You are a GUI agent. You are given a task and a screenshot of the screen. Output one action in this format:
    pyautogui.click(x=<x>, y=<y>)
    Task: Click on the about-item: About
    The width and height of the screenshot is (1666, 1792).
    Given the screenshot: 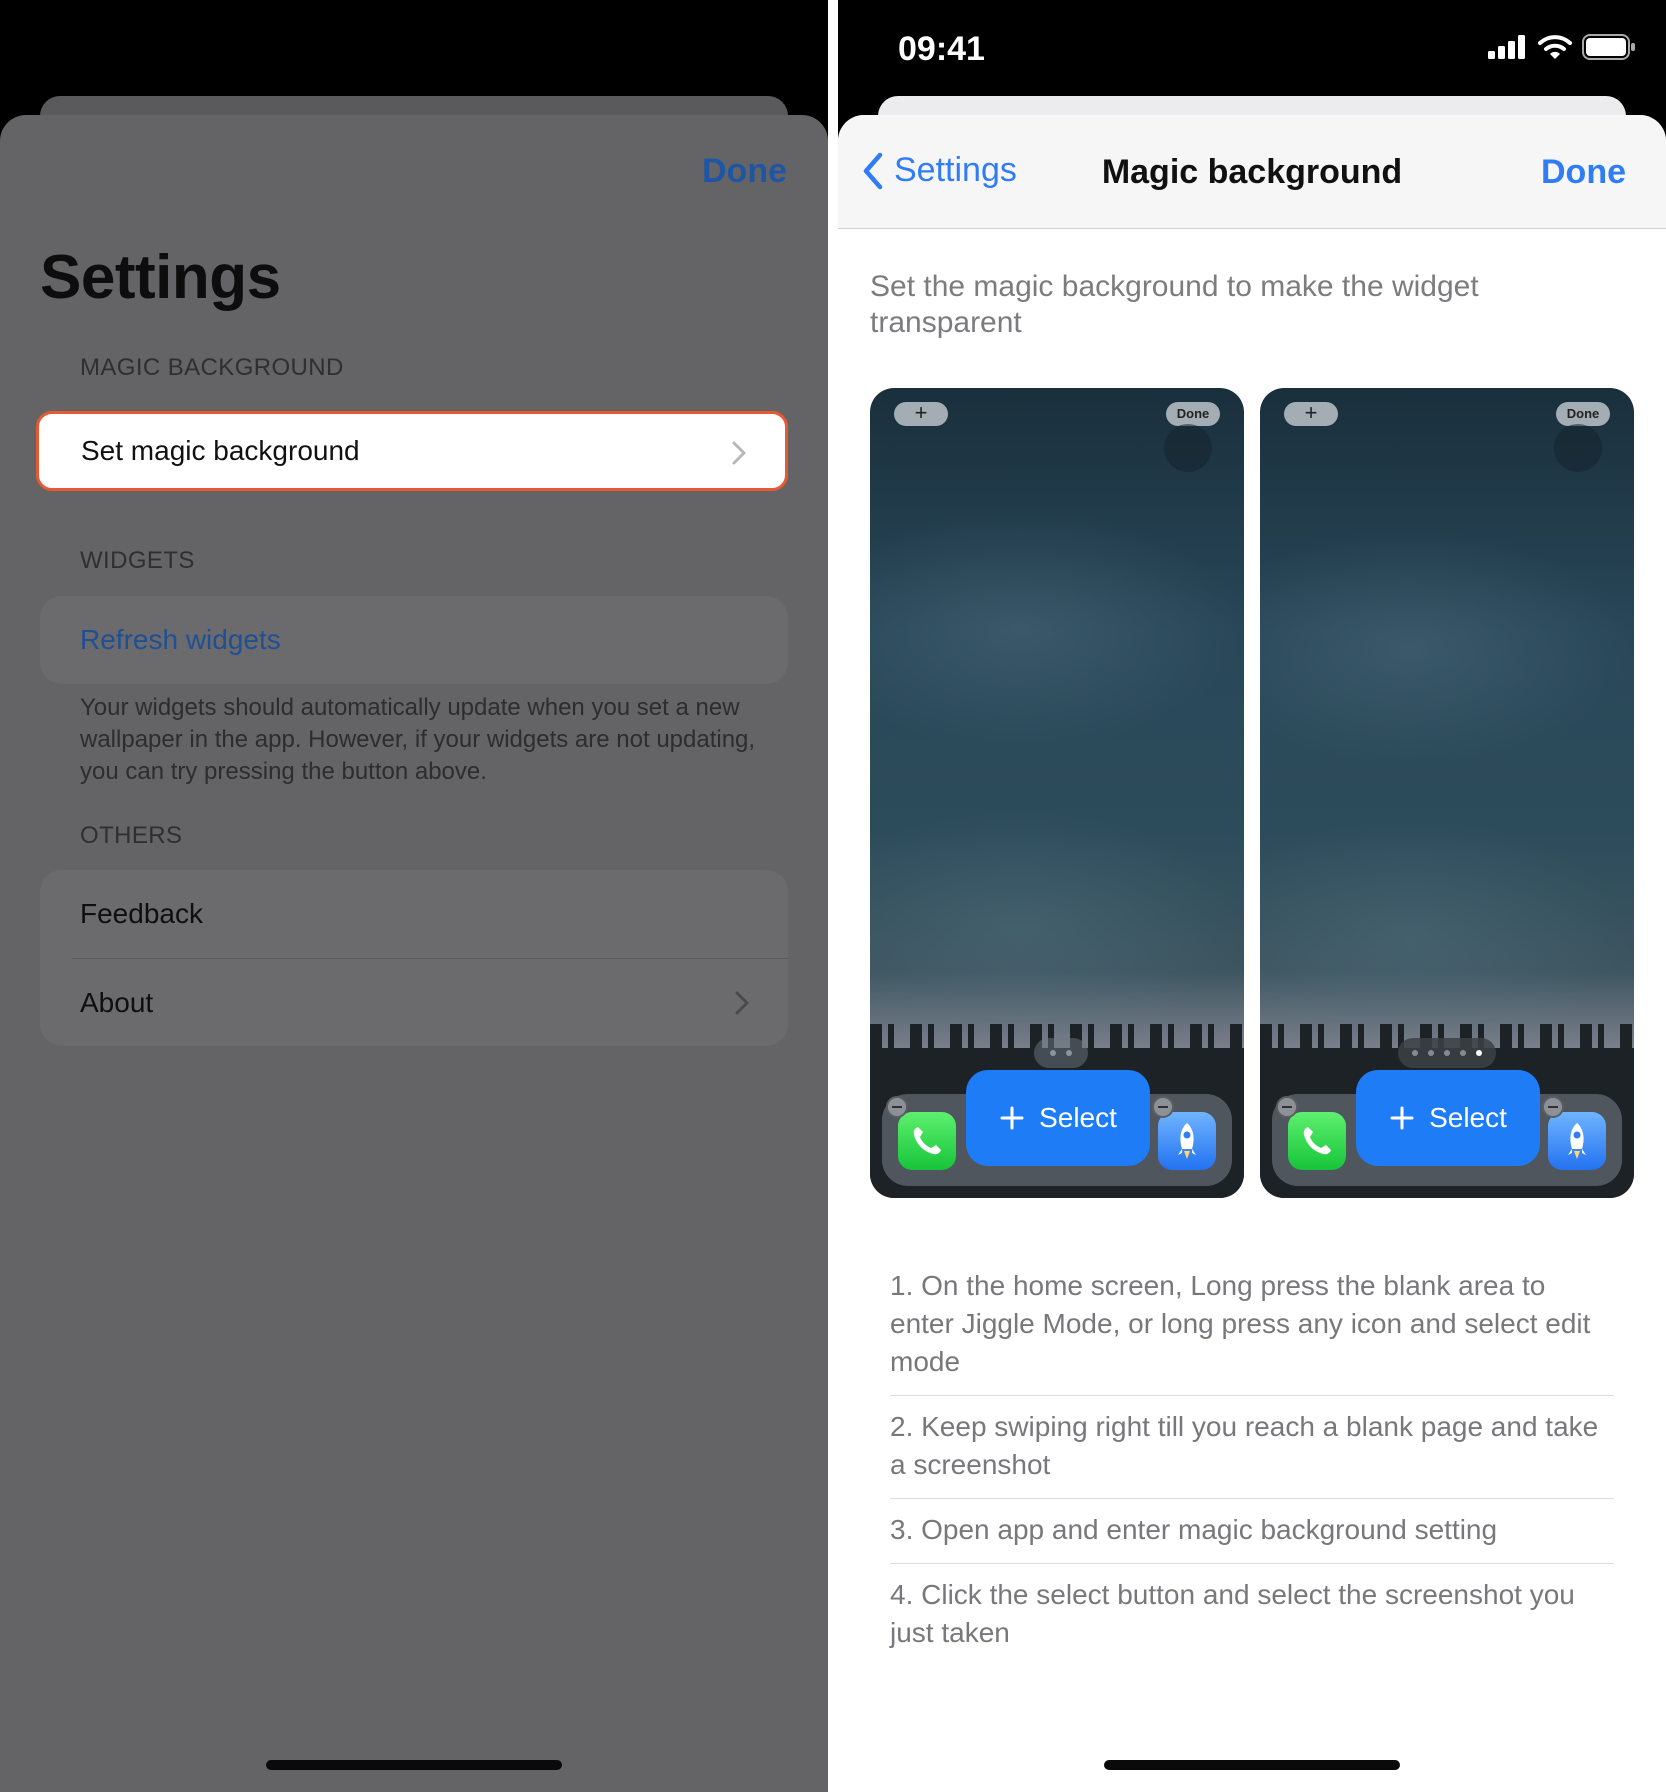 What is the action you would take?
    pyautogui.click(x=430, y=1002)
    